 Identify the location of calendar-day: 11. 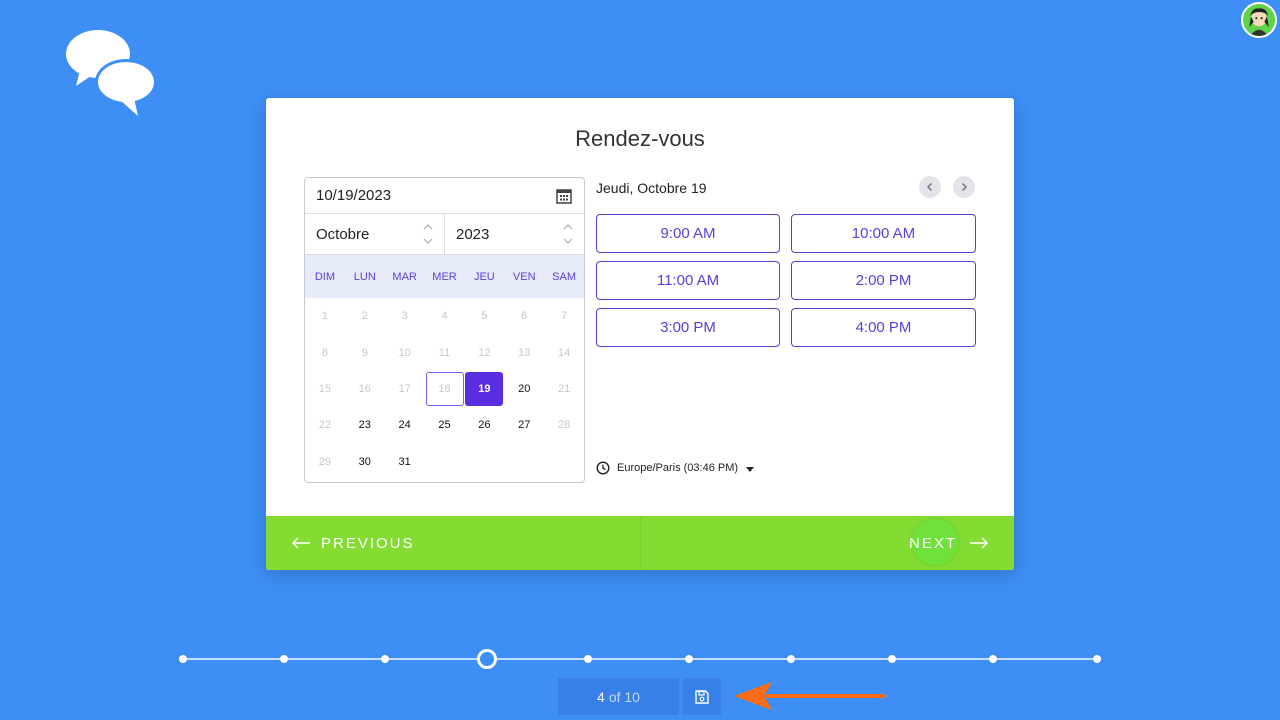
(444, 352).